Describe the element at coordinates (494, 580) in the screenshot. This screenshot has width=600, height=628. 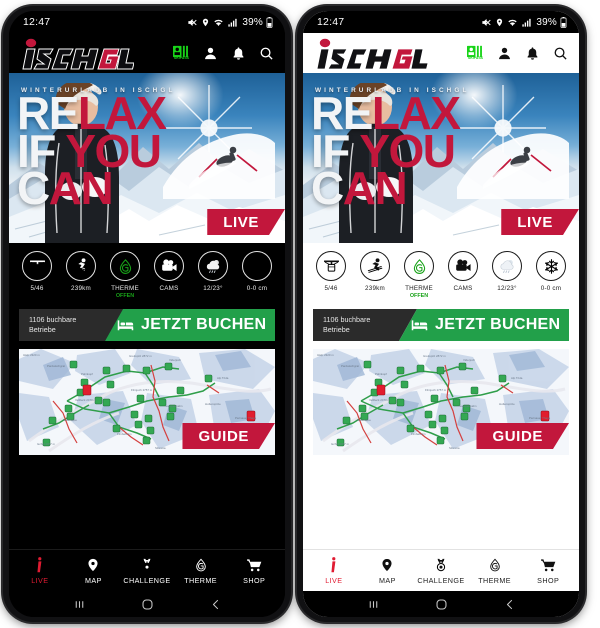
I see `nav-label: THERME` at that location.